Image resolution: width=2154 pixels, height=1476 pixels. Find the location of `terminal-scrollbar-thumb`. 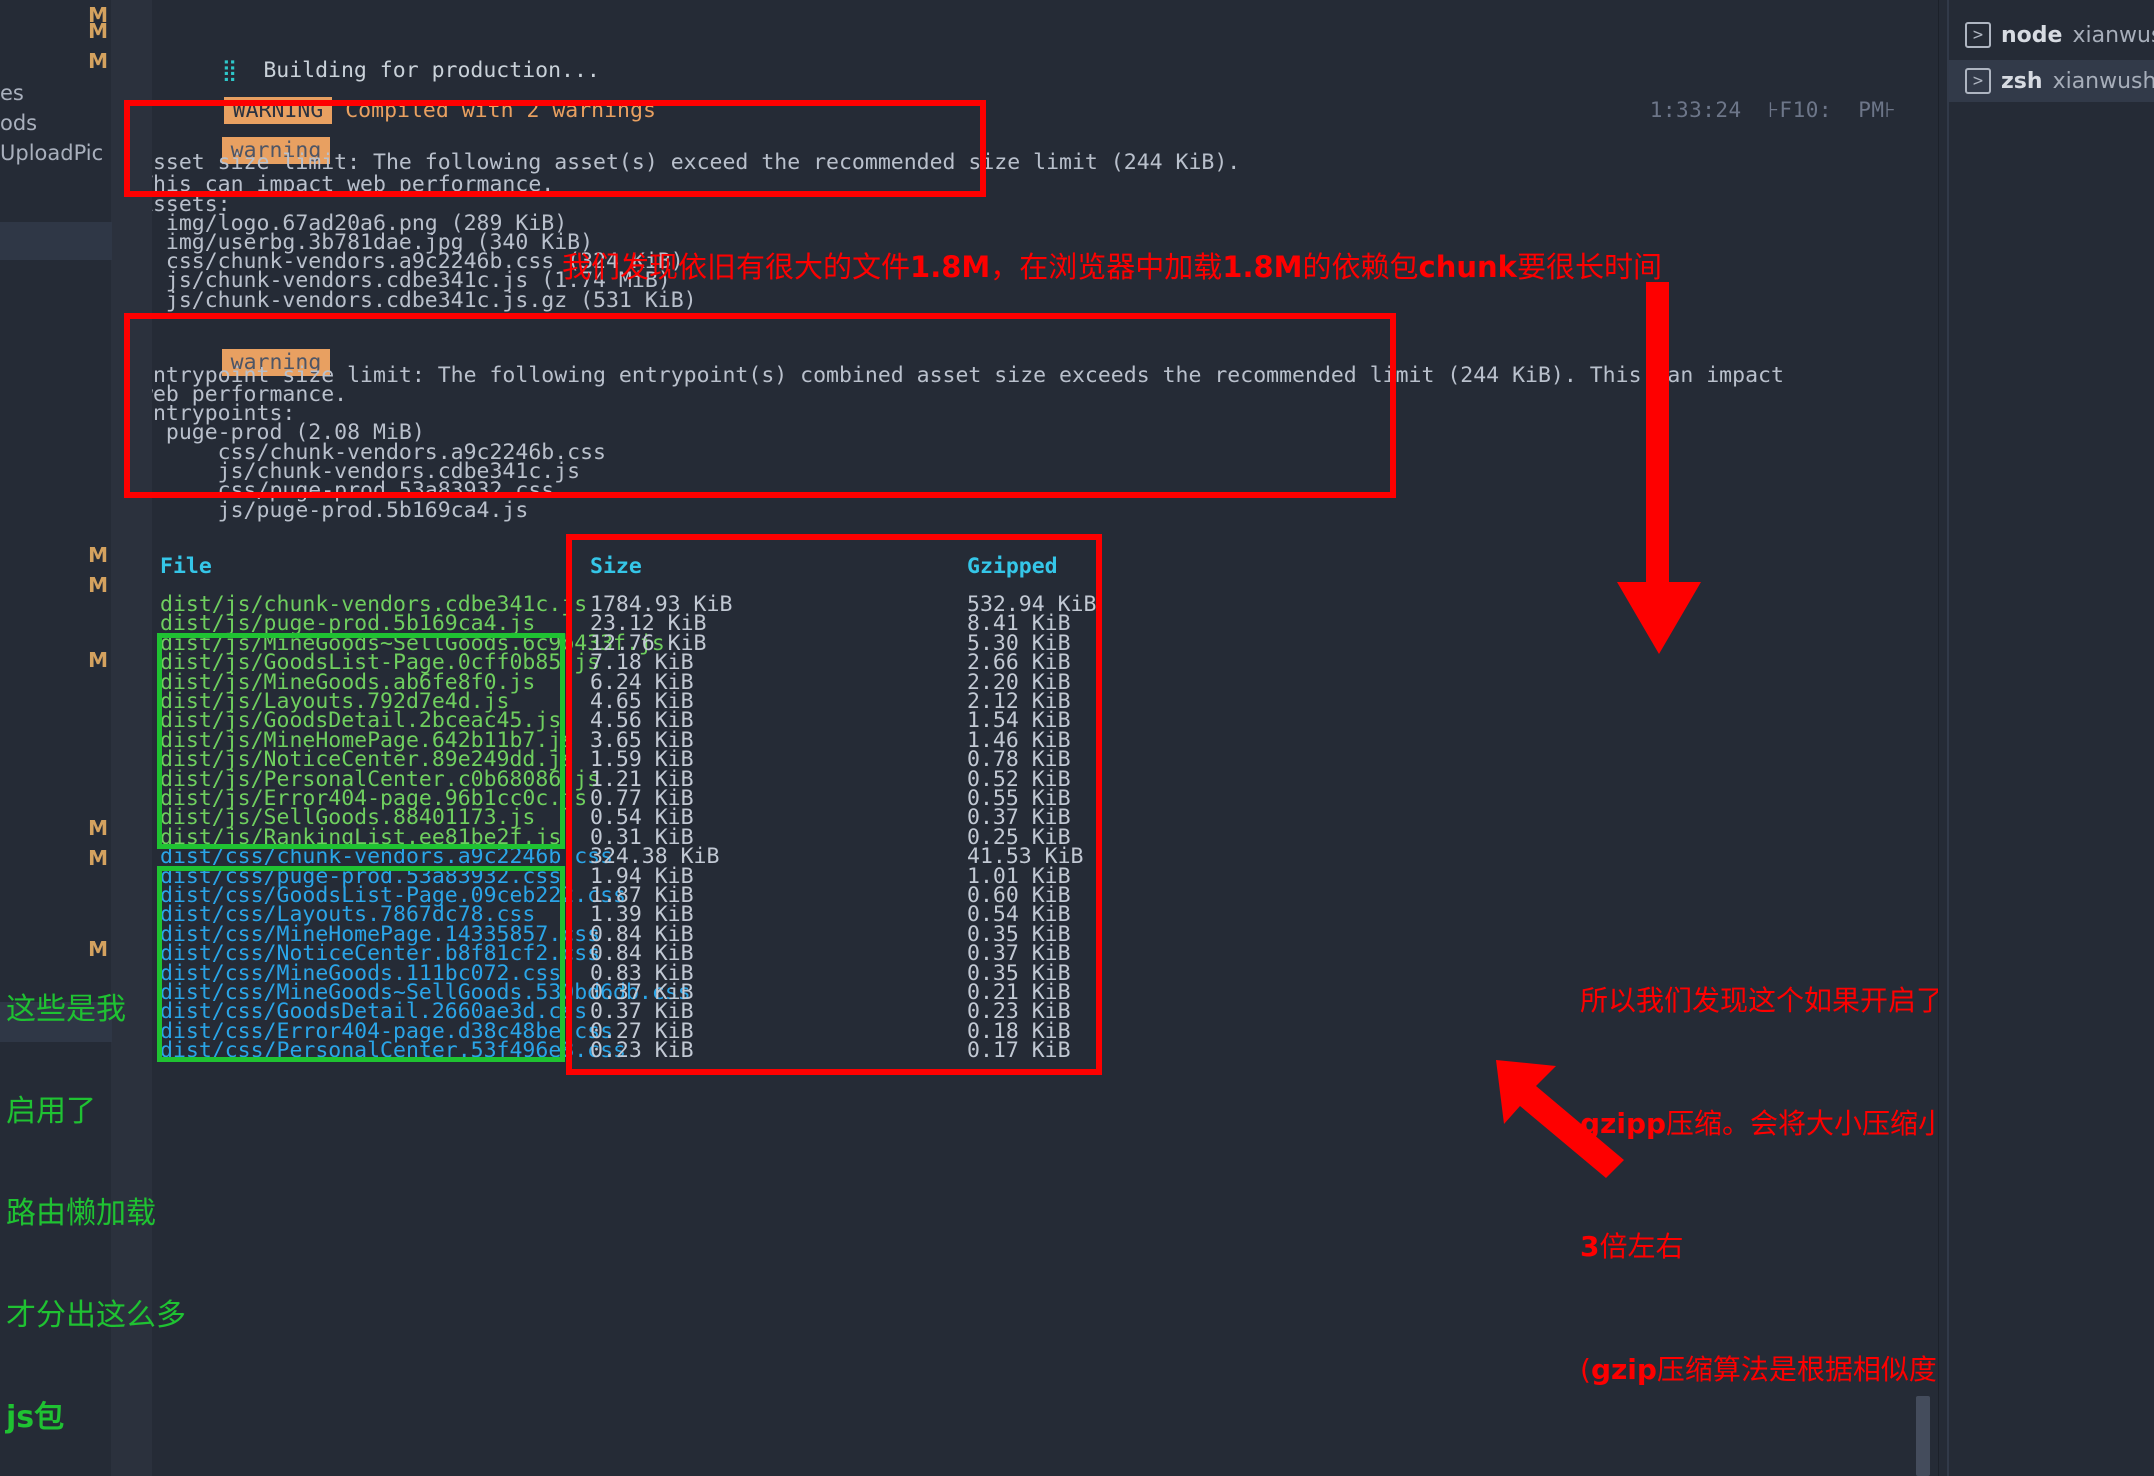

terminal-scrollbar-thumb is located at coordinates (1923, 1436).